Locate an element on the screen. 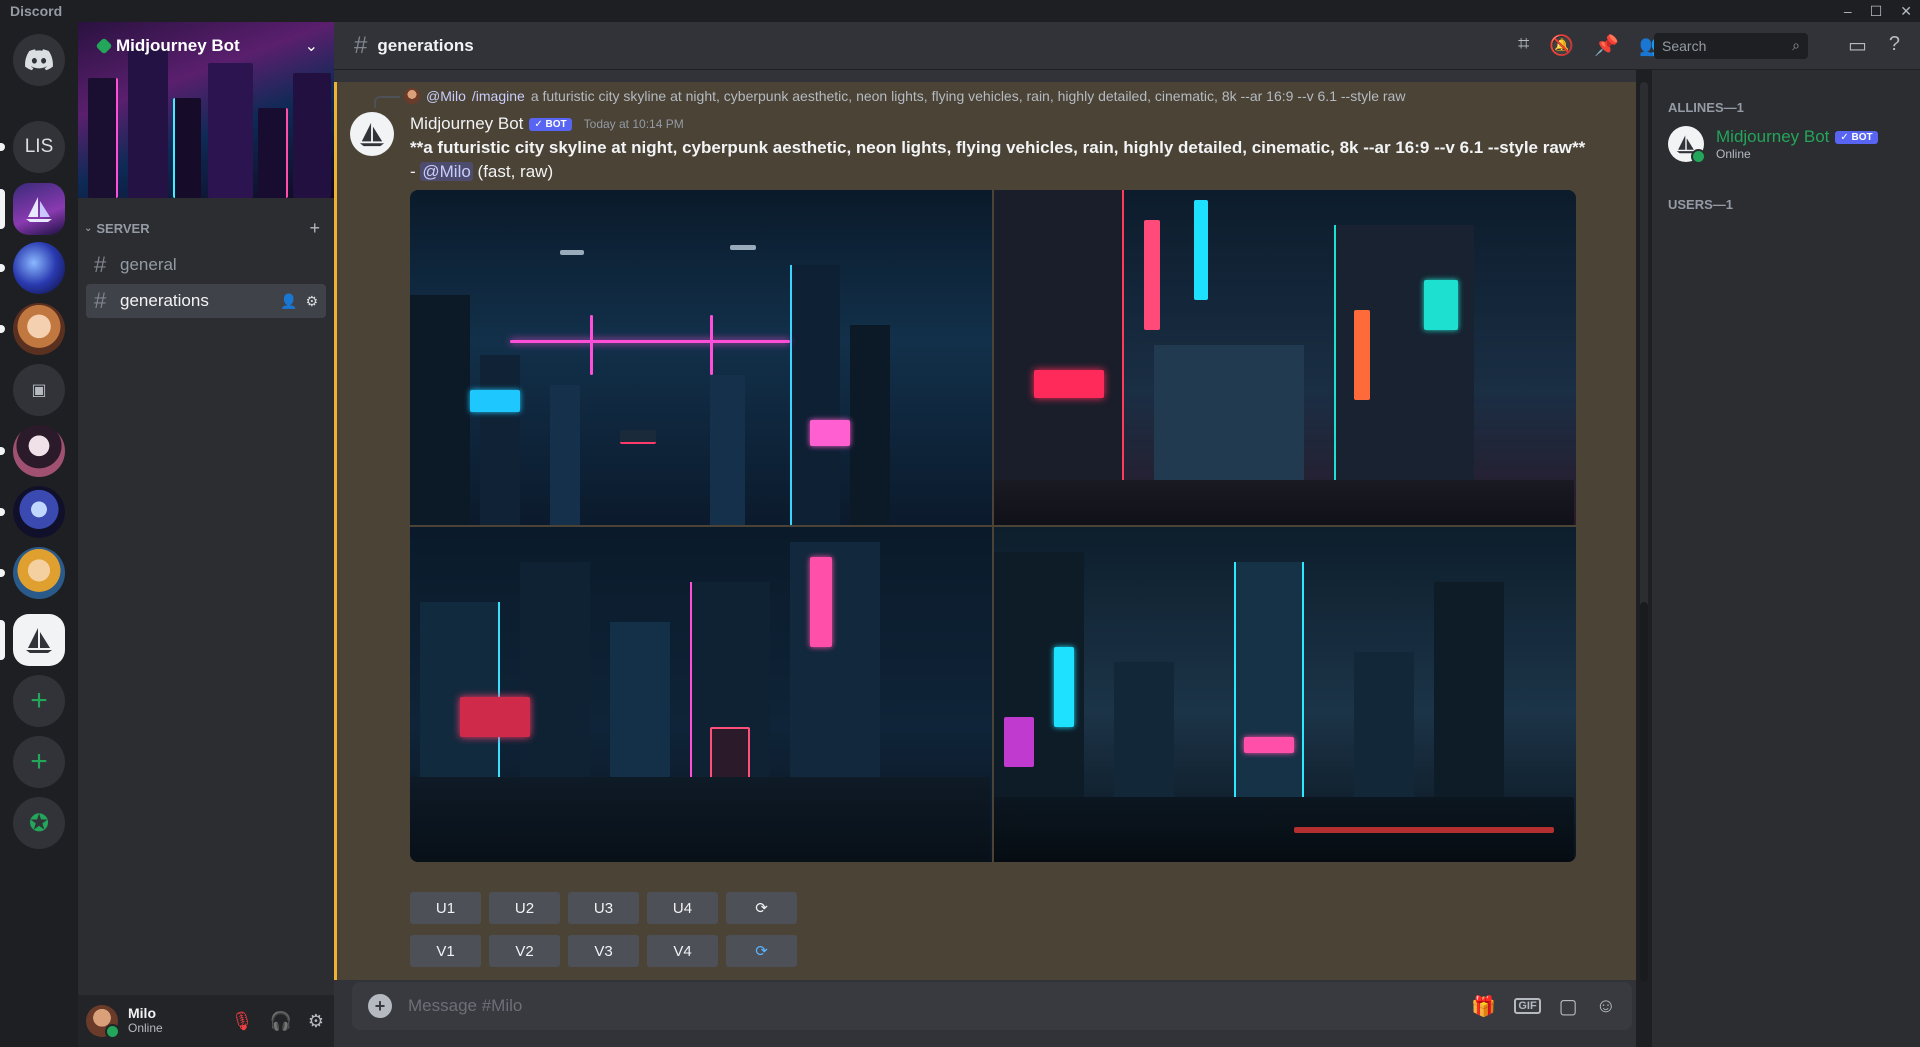 The width and height of the screenshot is (1920, 1047). pin-icon: 📌 is located at coordinates (1606, 45).